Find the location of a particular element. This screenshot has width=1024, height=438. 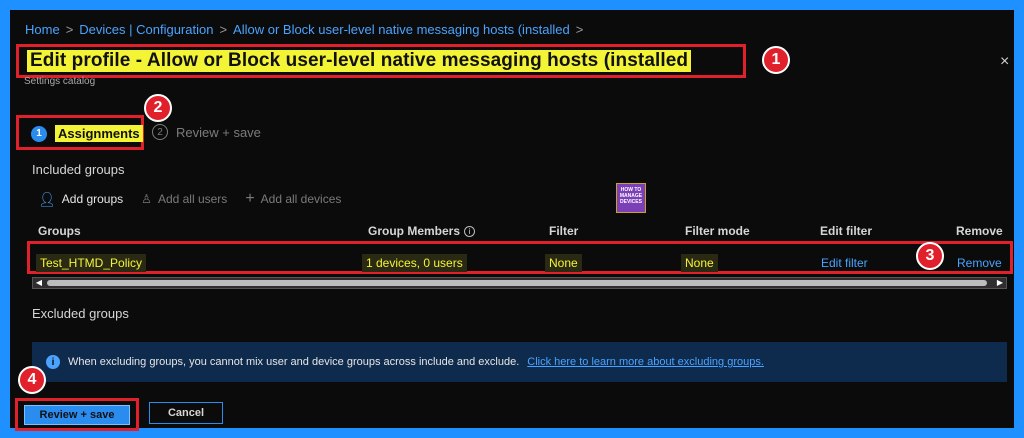

add-groups-label: Add groups is located at coordinates (92, 199).